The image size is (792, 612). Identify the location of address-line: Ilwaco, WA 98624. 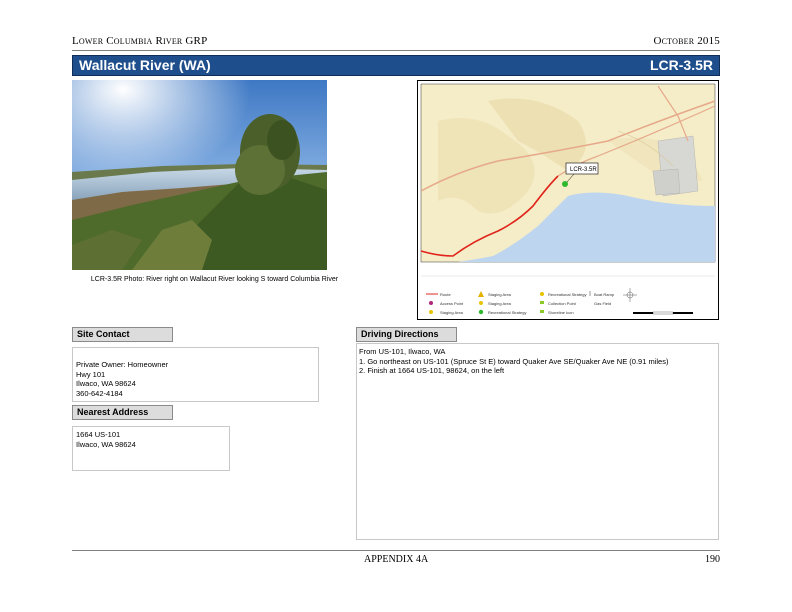
(106, 444).